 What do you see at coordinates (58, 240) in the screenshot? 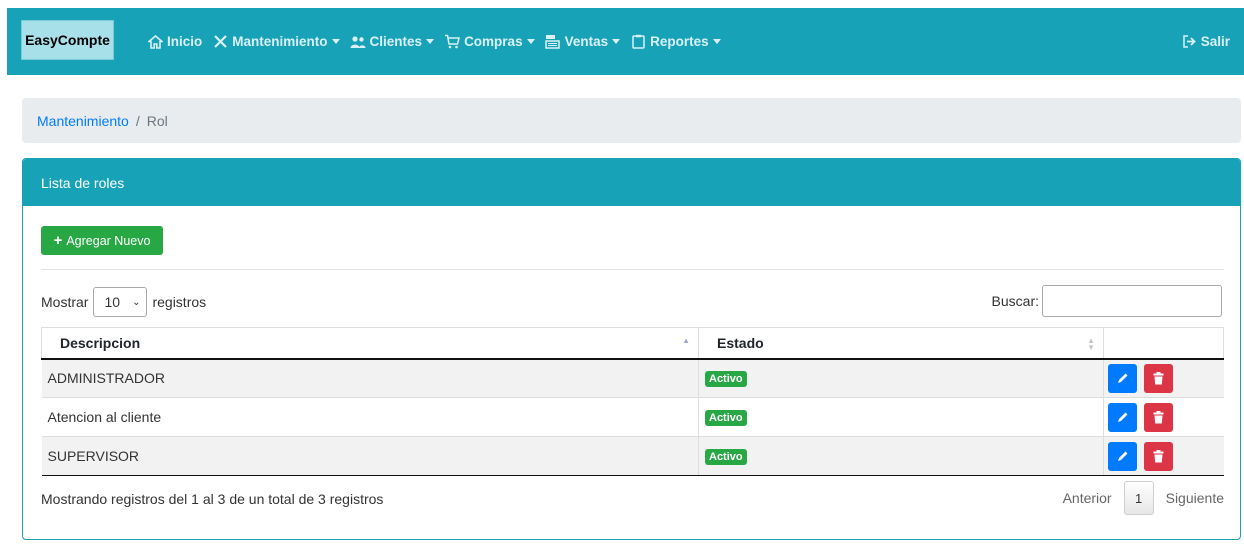
I see `plus-icon: +` at bounding box center [58, 240].